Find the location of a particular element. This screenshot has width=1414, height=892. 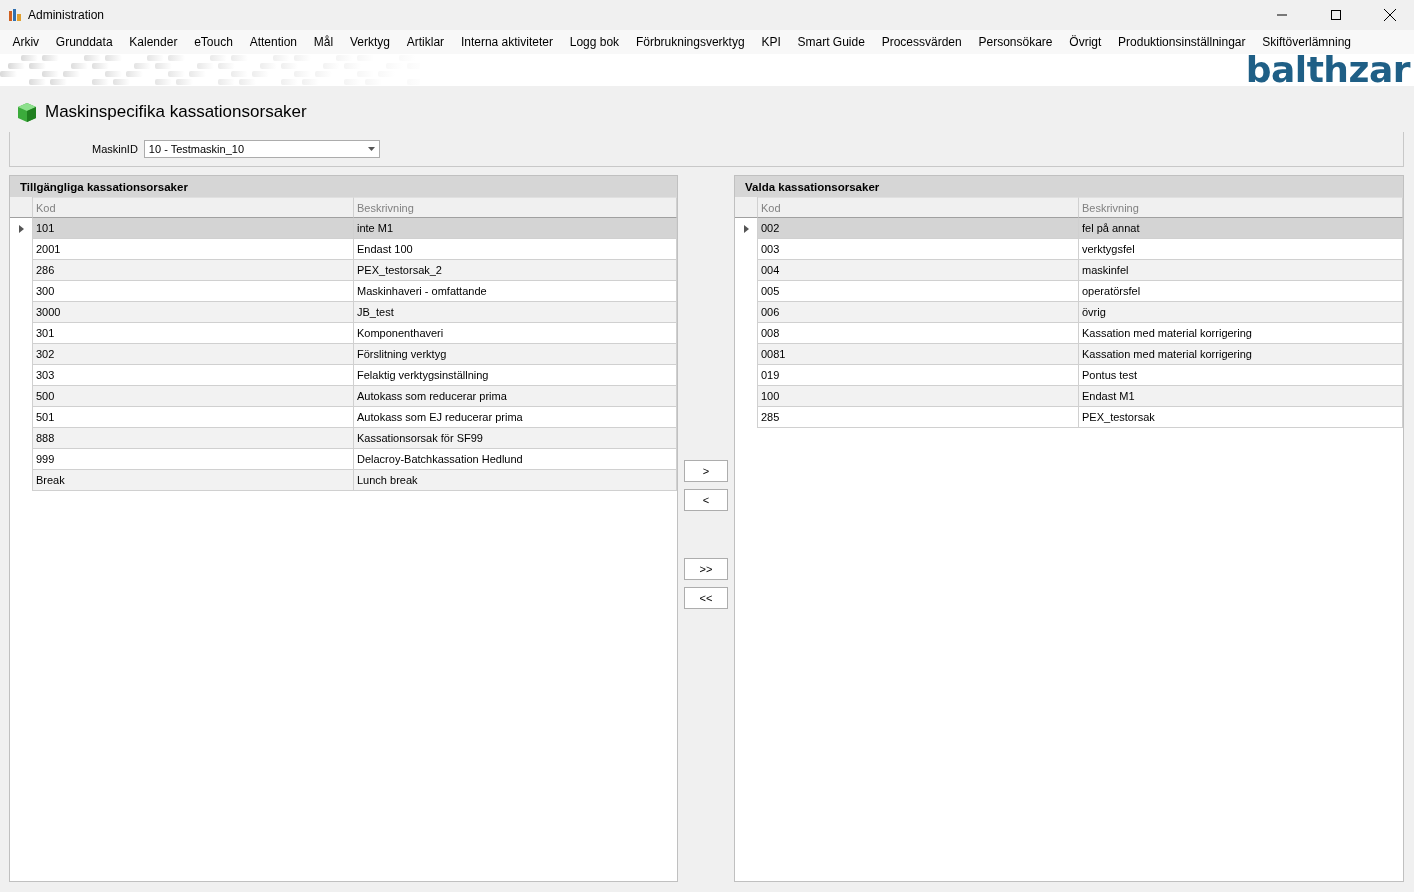

panel-title: Valda kassationsorsaker is located at coordinates (1069, 186).